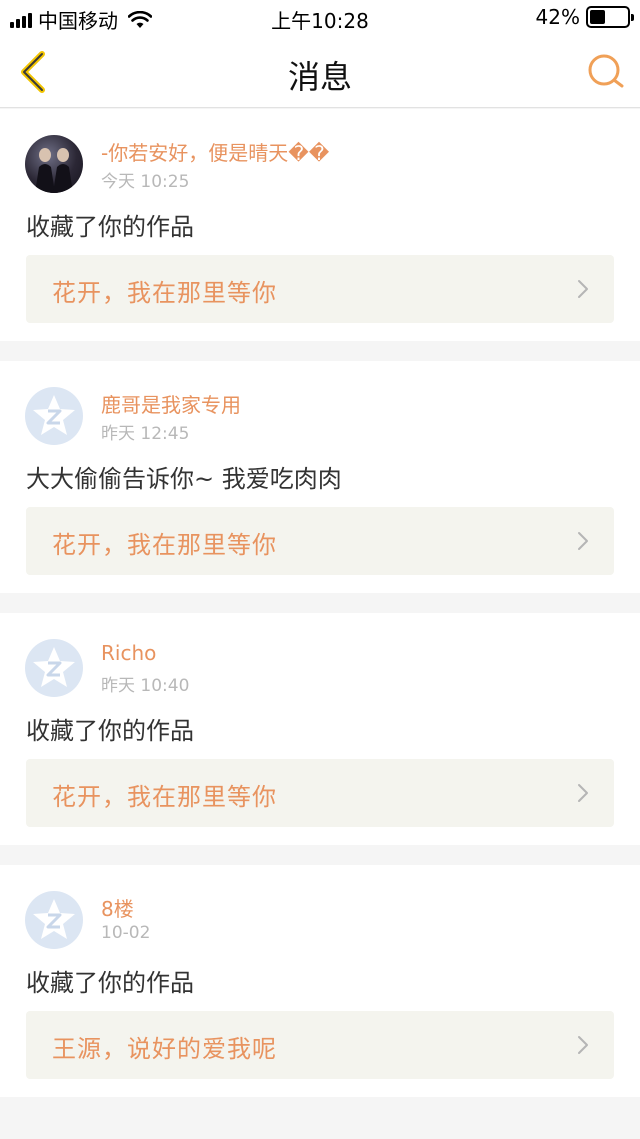 This screenshot has height=1139, width=640. Describe the element at coordinates (557, 17) in the screenshot. I see `battery-percent: 42%` at that location.